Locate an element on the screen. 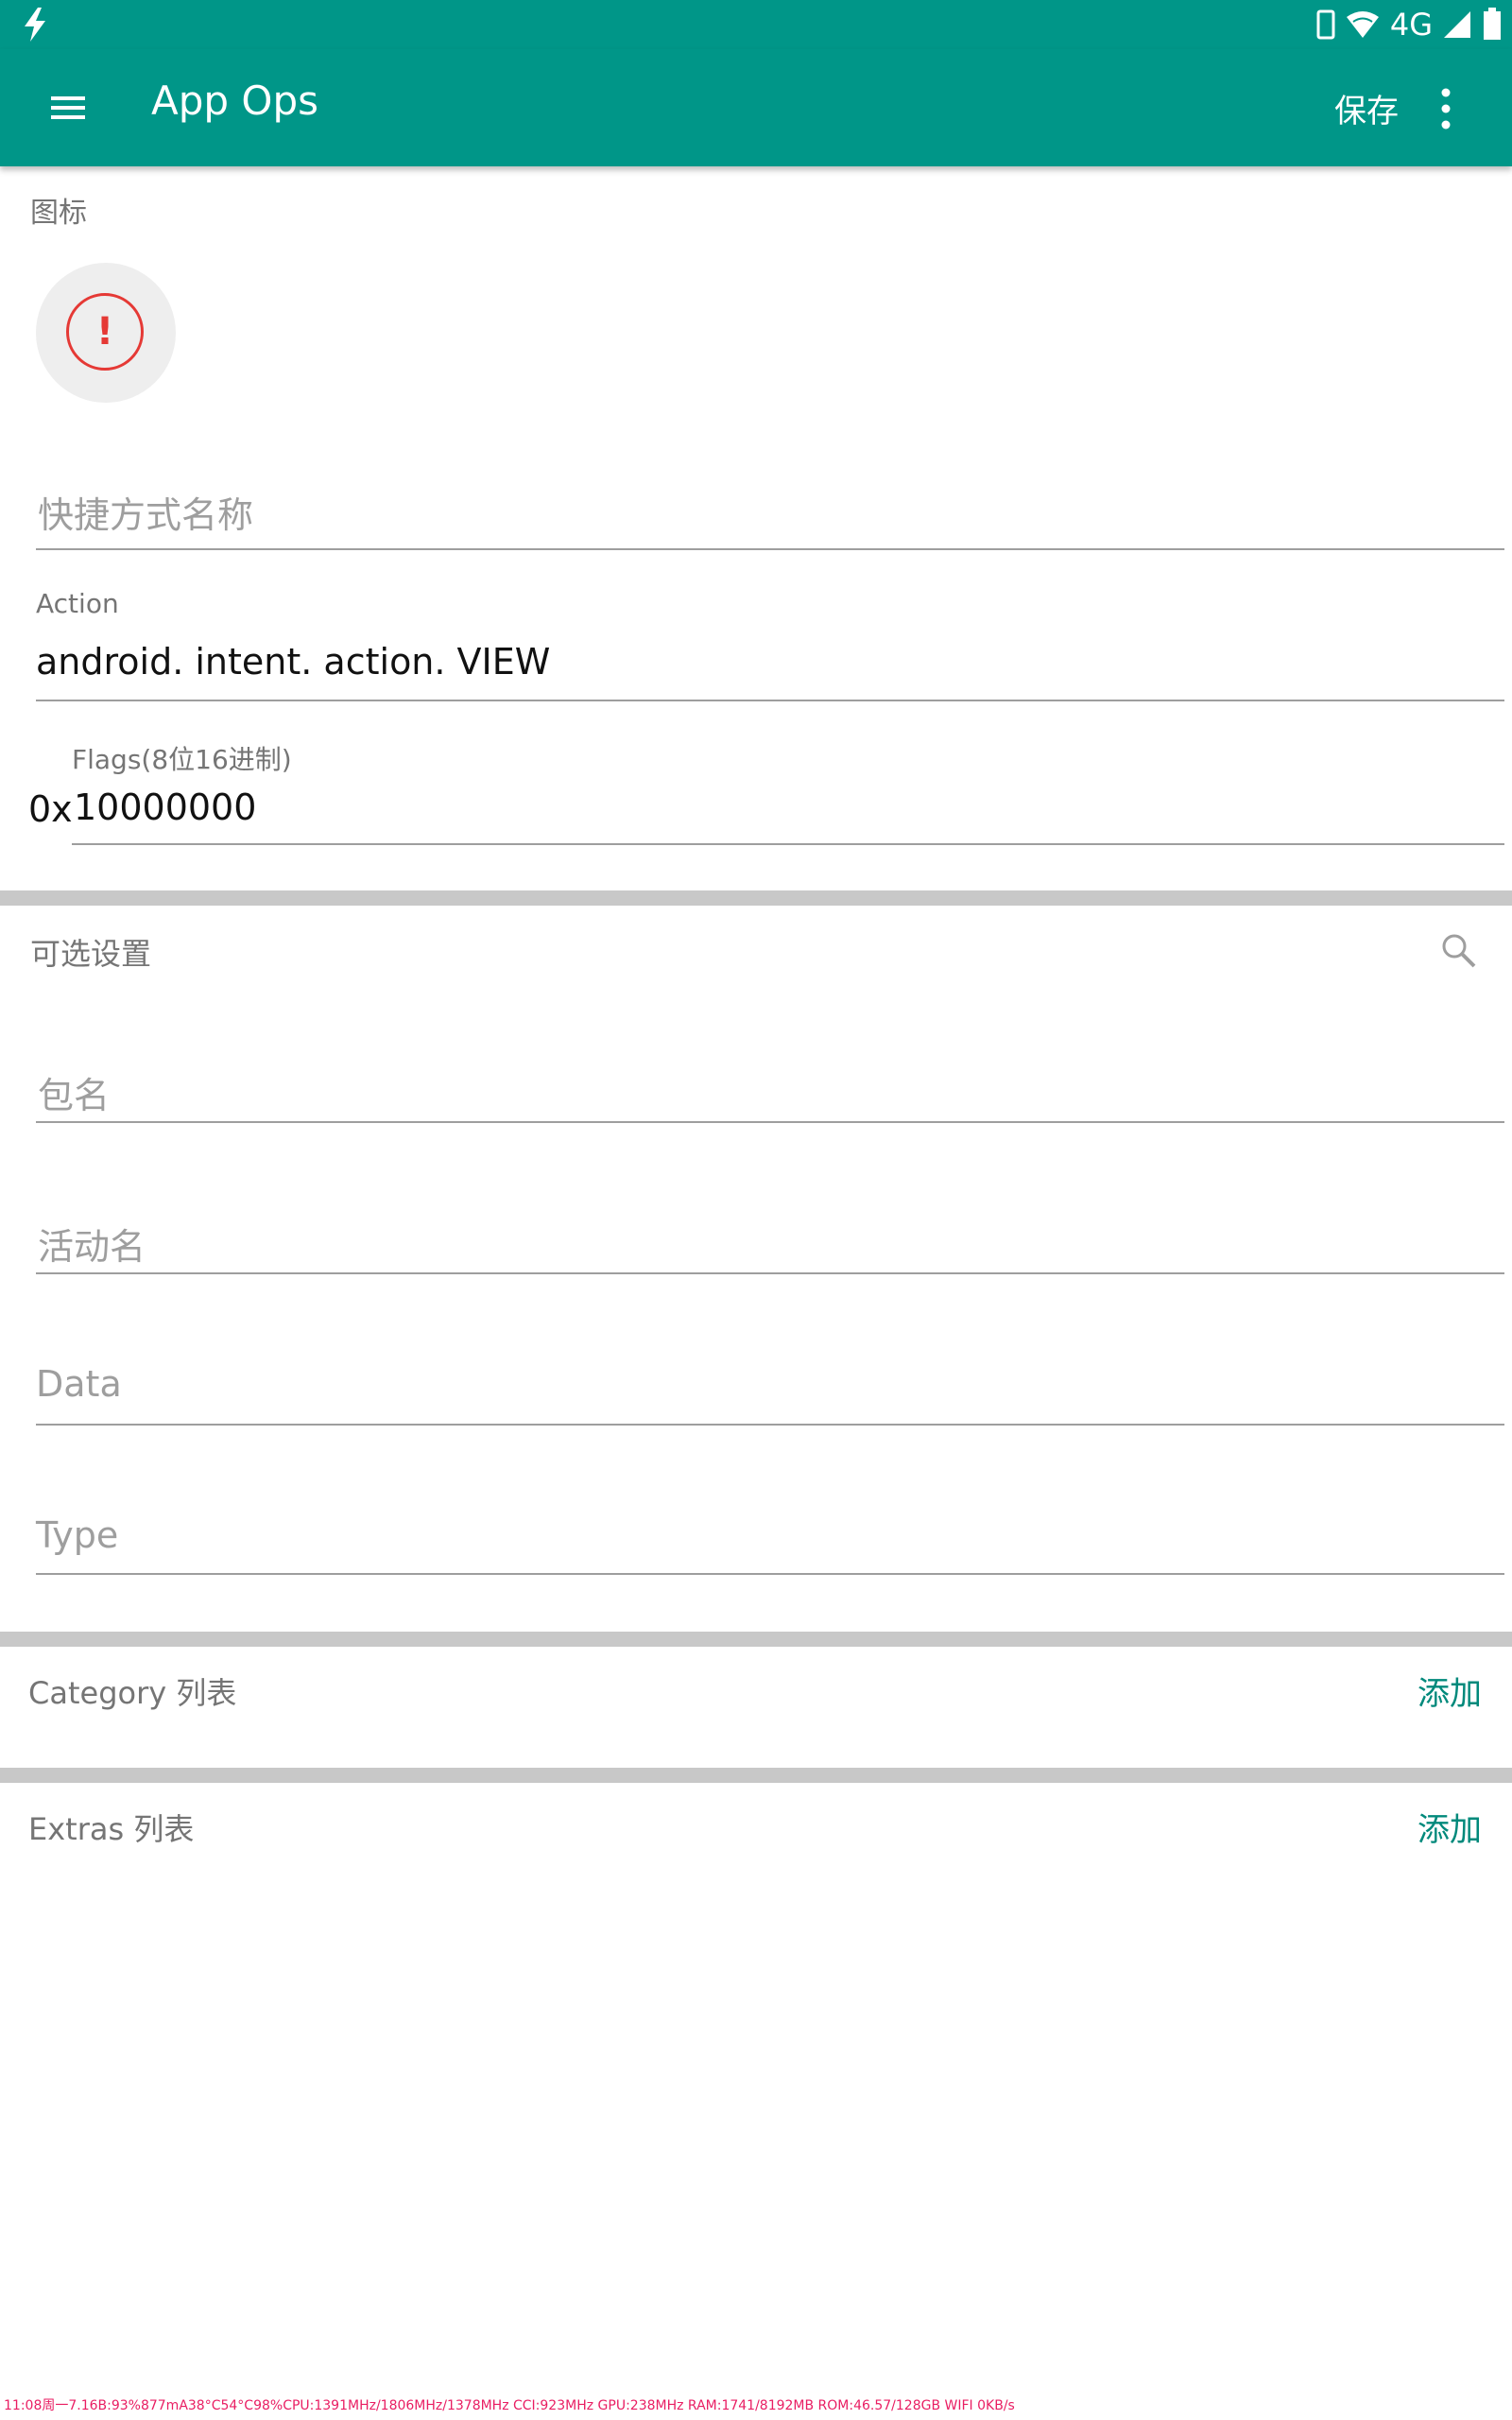 This screenshot has height=2420, width=1512. more-vert-icon is located at coordinates (1445, 108).